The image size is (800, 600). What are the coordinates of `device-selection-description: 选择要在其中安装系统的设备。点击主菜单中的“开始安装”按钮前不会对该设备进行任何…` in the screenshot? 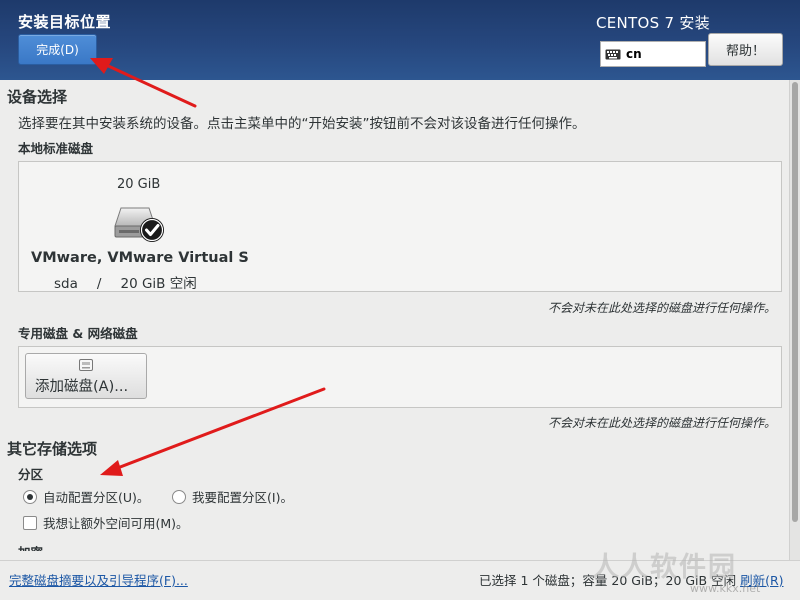 It's located at (302, 124).